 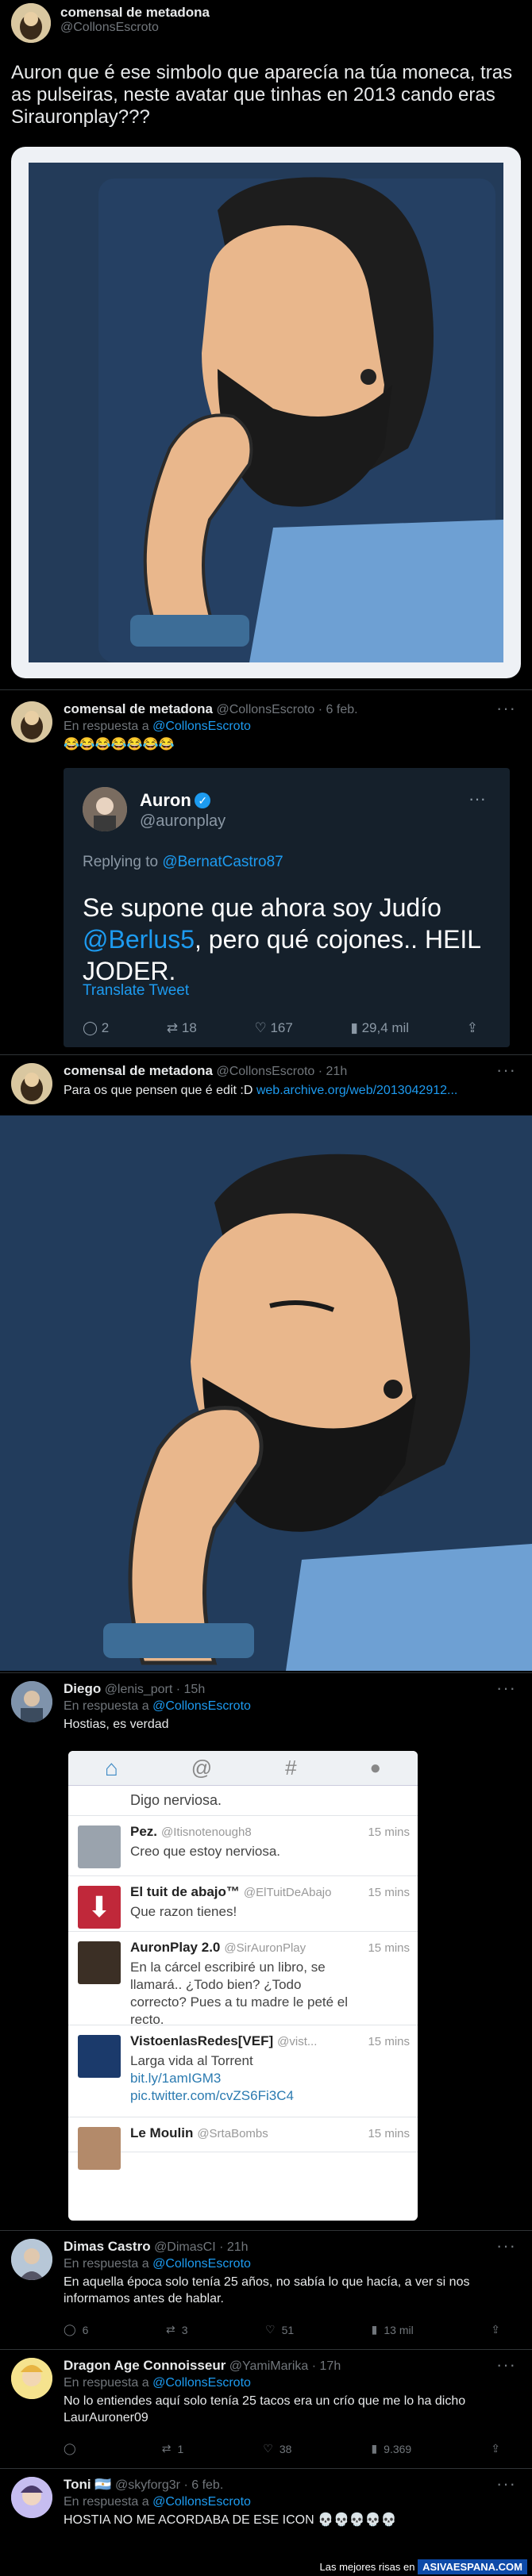 What do you see at coordinates (279, 2329) in the screenshot?
I see `like-action: ♡ 51` at bounding box center [279, 2329].